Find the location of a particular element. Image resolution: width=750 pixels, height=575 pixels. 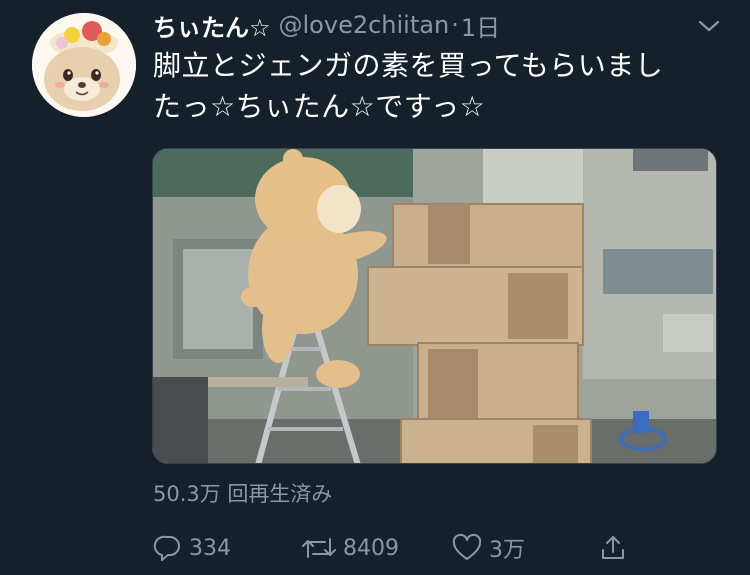

reply-button: 334 is located at coordinates (192, 548).